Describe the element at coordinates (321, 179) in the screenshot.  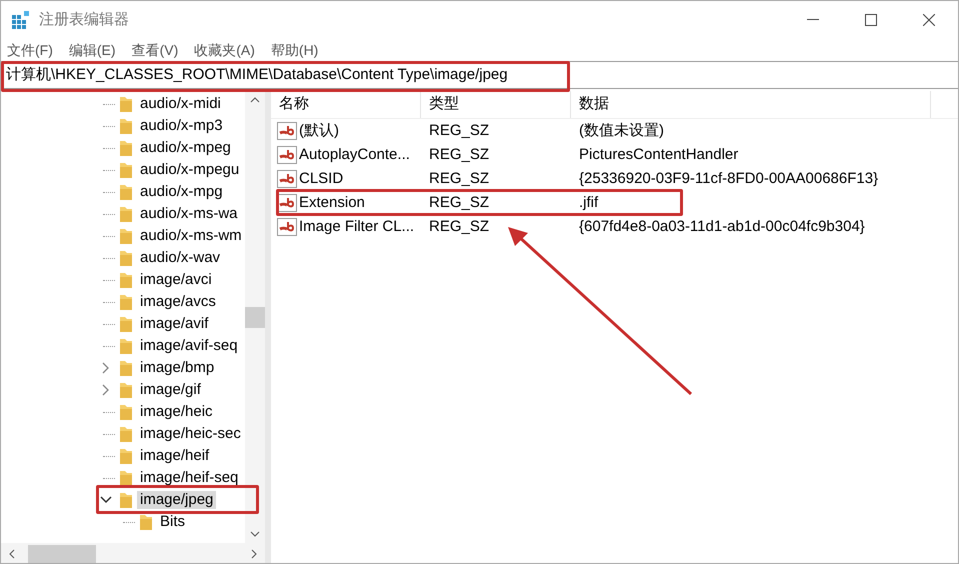
I see `value-name: CLSID` at that location.